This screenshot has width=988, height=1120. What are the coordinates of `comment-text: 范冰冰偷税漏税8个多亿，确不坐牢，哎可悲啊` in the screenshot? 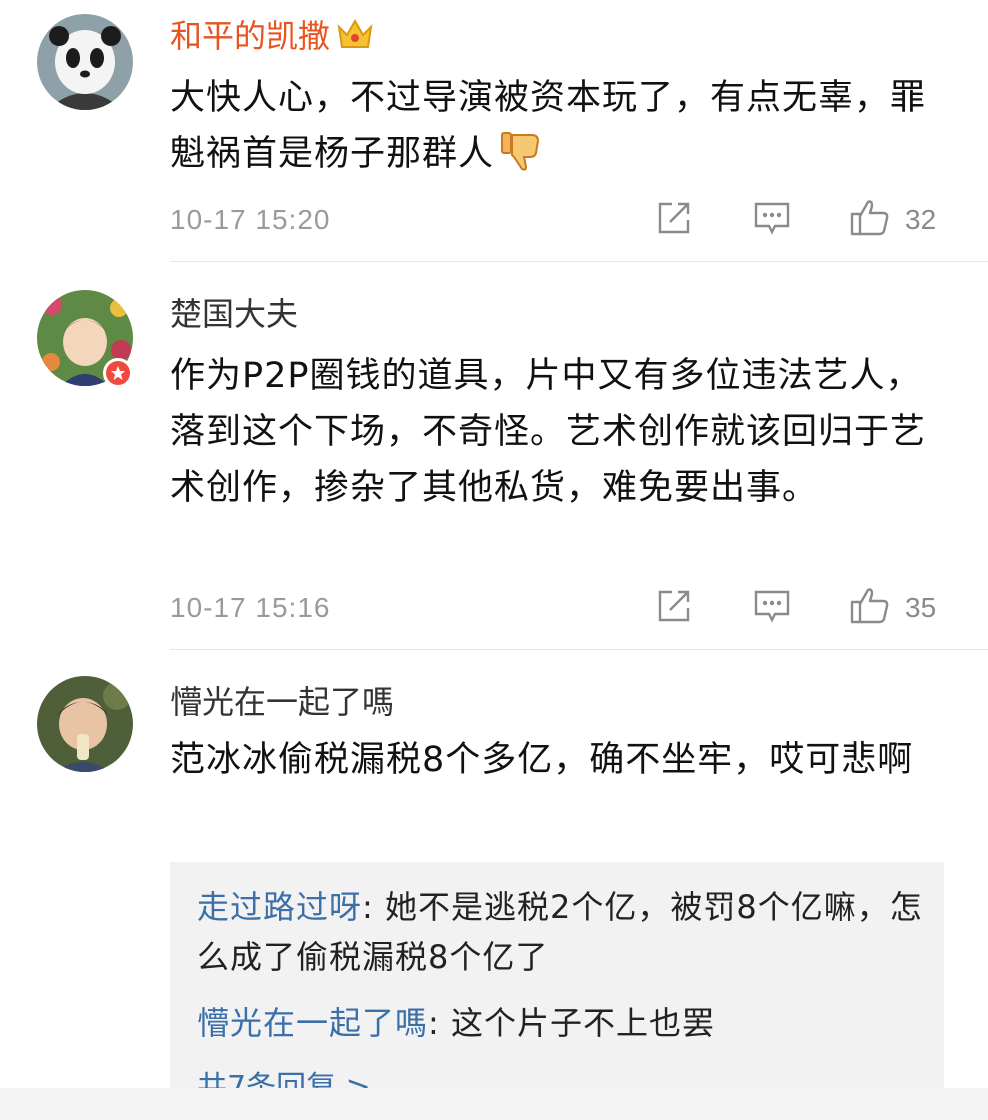 It's located at (542, 760).